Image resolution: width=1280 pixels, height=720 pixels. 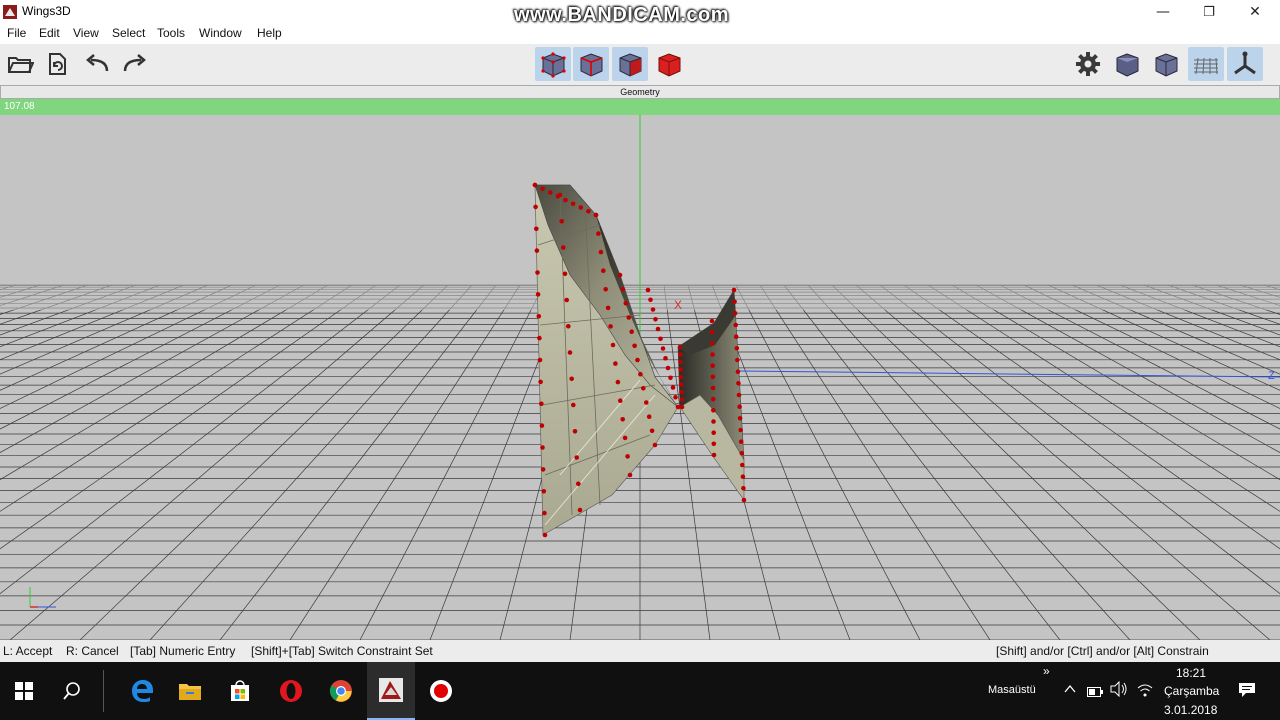 I want to click on vertex-mode-icon, so click(x=553, y=64).